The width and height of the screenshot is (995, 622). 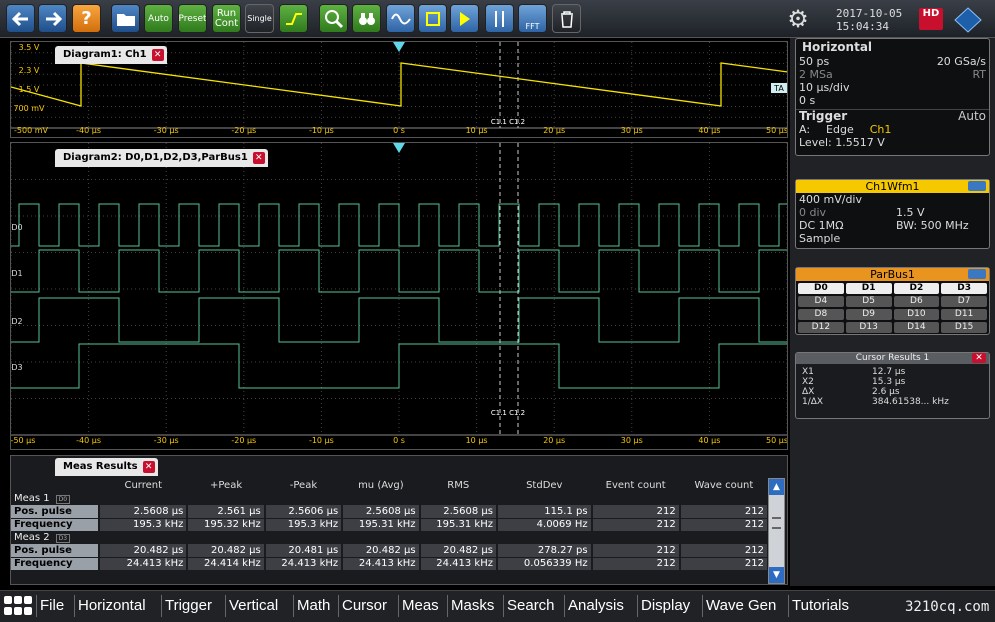 What do you see at coordinates (968, 20) in the screenshot?
I see `rs-logo-icon` at bounding box center [968, 20].